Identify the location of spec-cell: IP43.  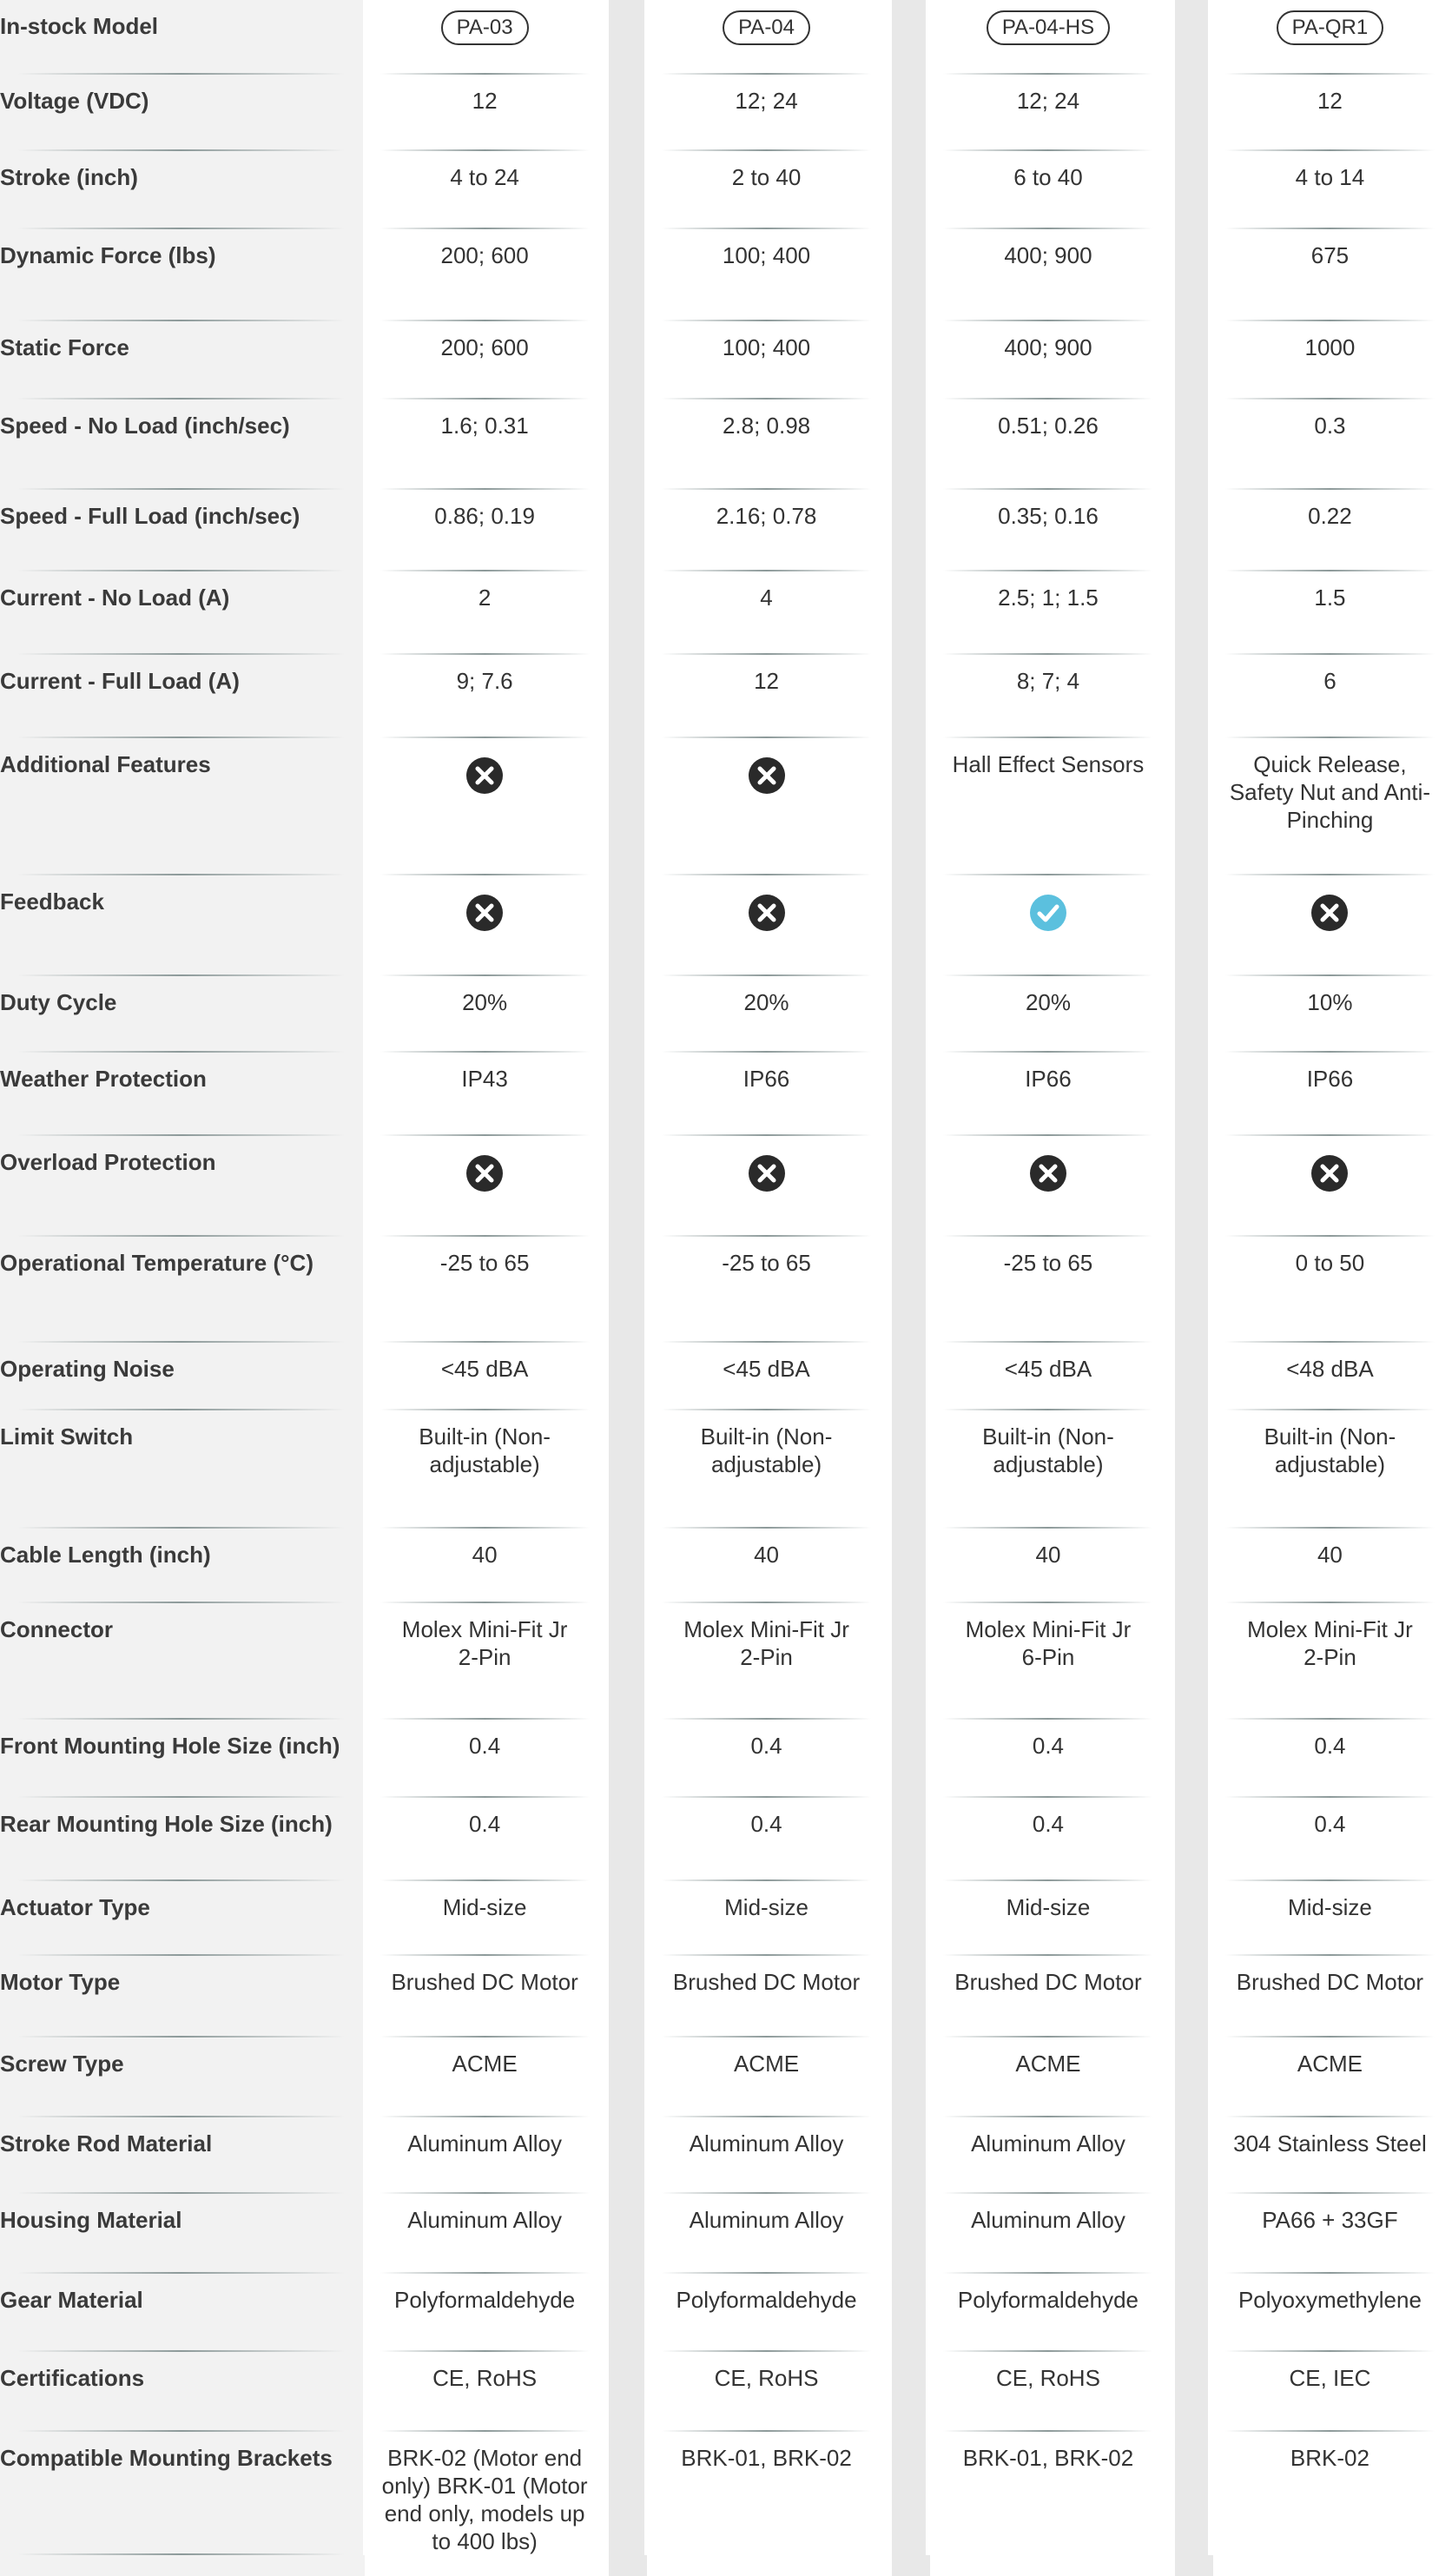
(485, 1094).